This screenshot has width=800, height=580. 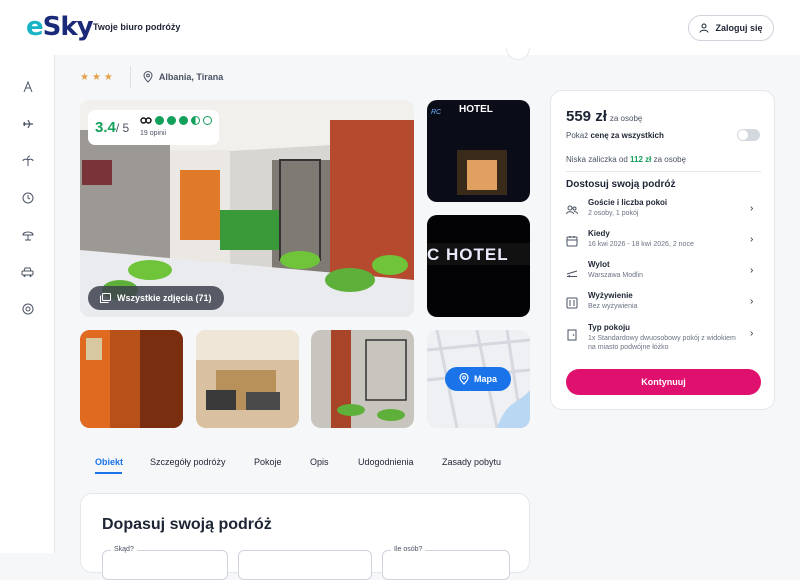 What do you see at coordinates (108, 473) in the screenshot?
I see `active-tab-indicator` at bounding box center [108, 473].